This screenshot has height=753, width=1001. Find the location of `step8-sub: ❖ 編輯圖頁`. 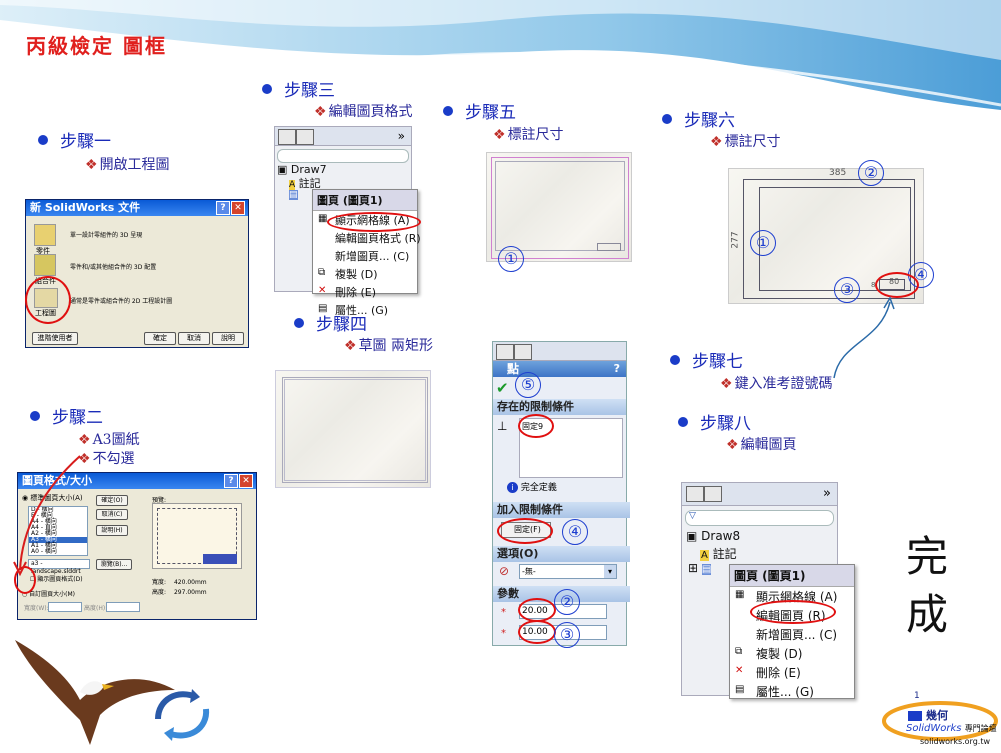

step8-sub: ❖ 編輯圖頁 is located at coordinates (761, 444).